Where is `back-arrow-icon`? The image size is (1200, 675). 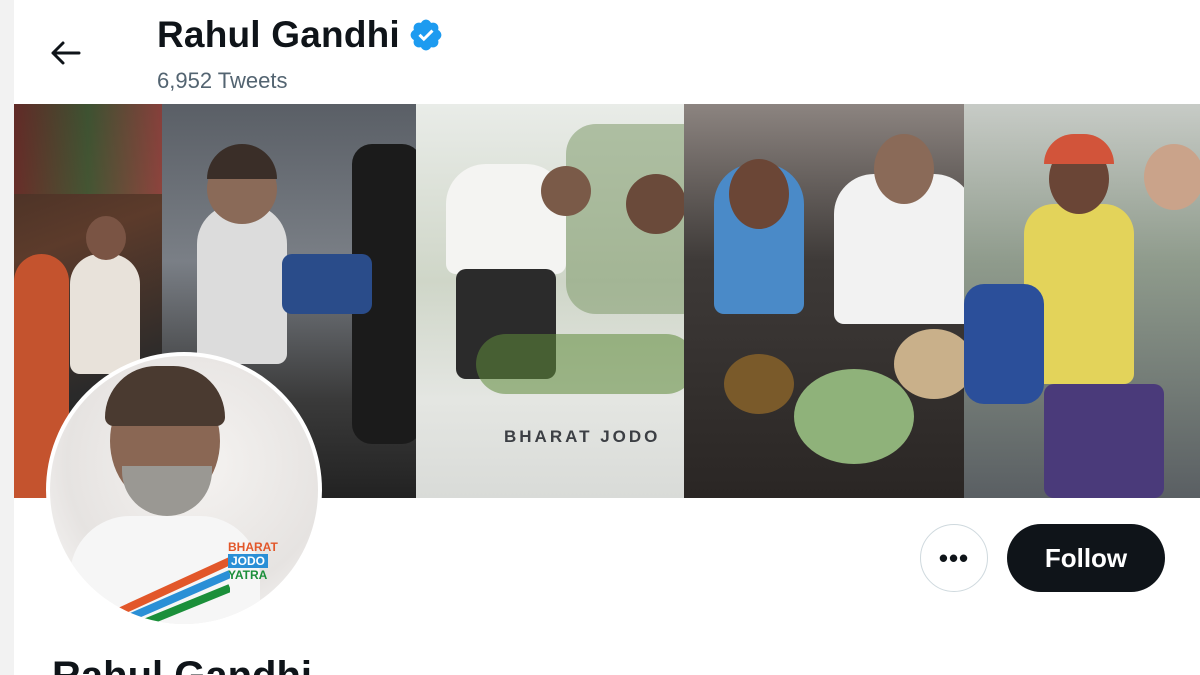 back-arrow-icon is located at coordinates (66, 53).